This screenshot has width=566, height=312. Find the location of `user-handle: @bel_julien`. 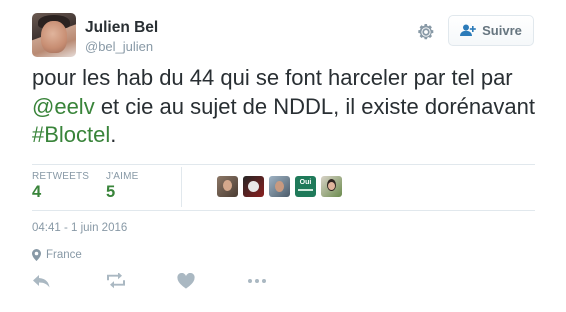

user-handle: @bel_julien is located at coordinates (119, 46).